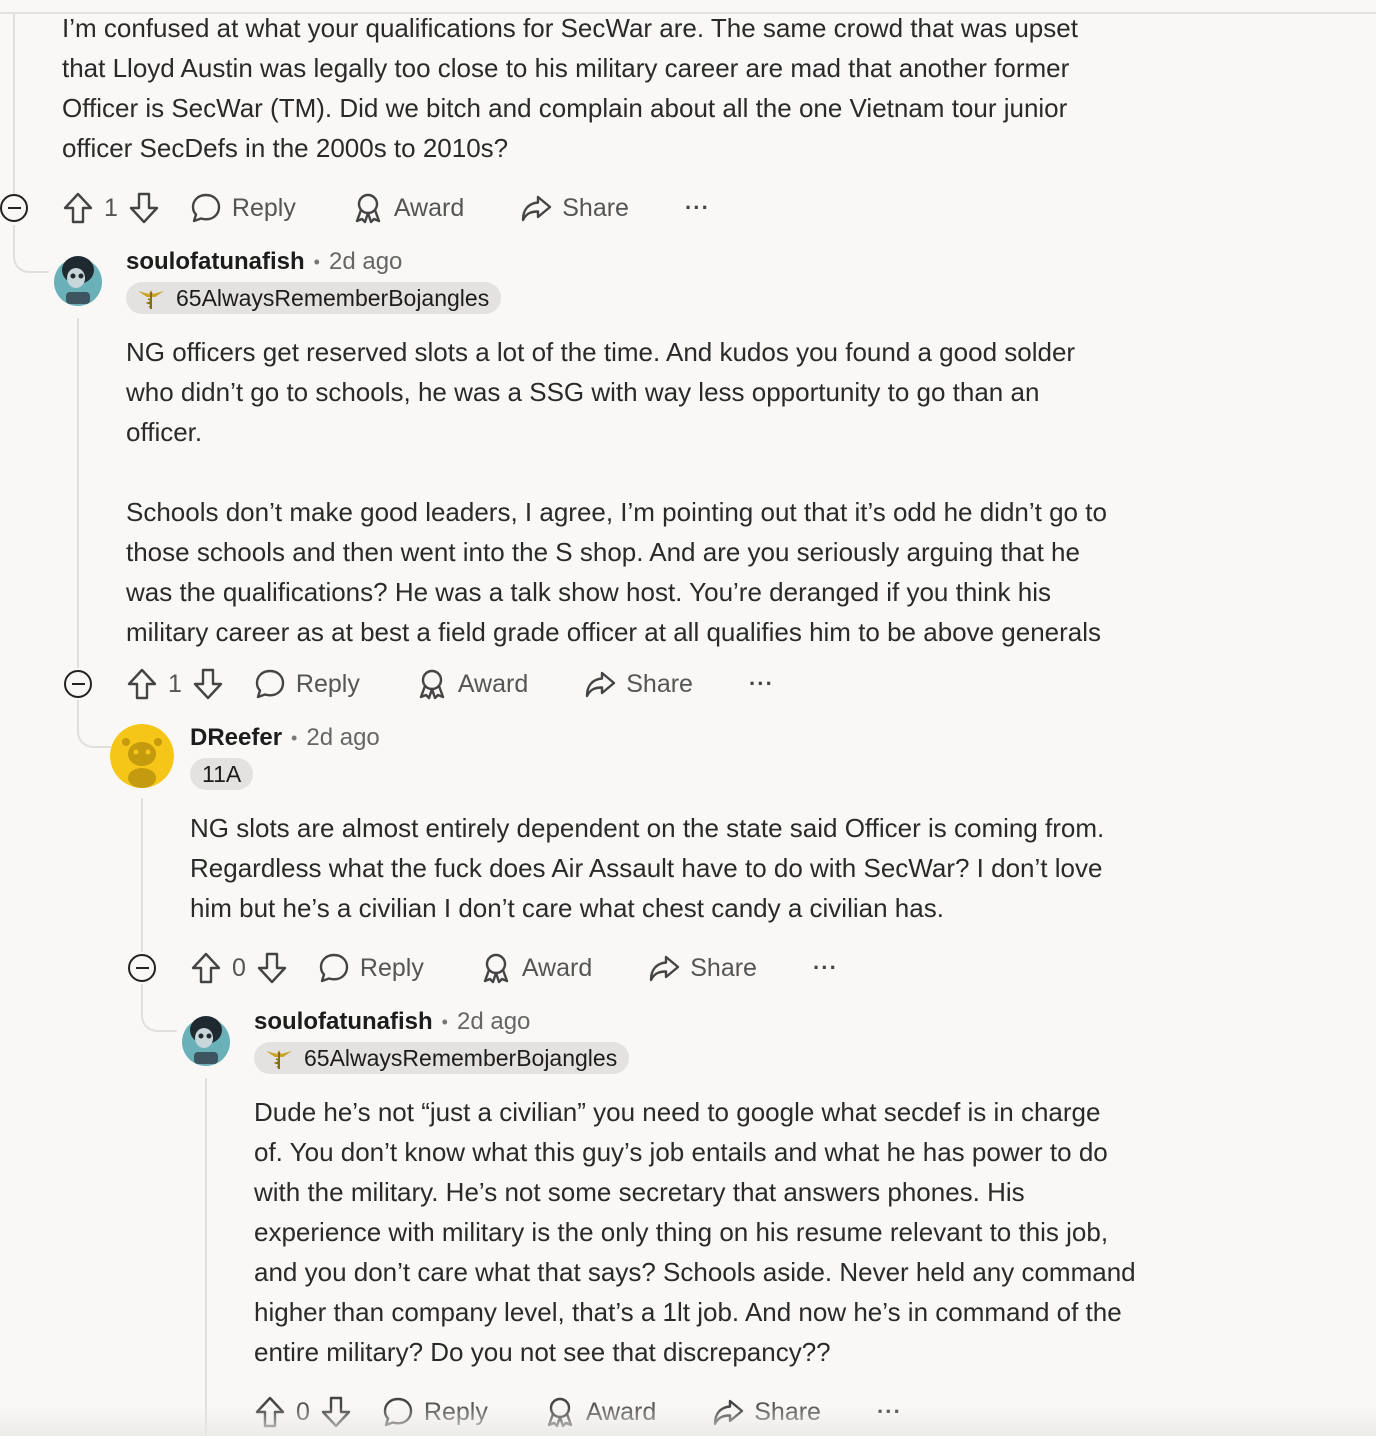 The image size is (1376, 1436). Describe the element at coordinates (236, 738) in the screenshot. I see `author-username: DReefer` at that location.